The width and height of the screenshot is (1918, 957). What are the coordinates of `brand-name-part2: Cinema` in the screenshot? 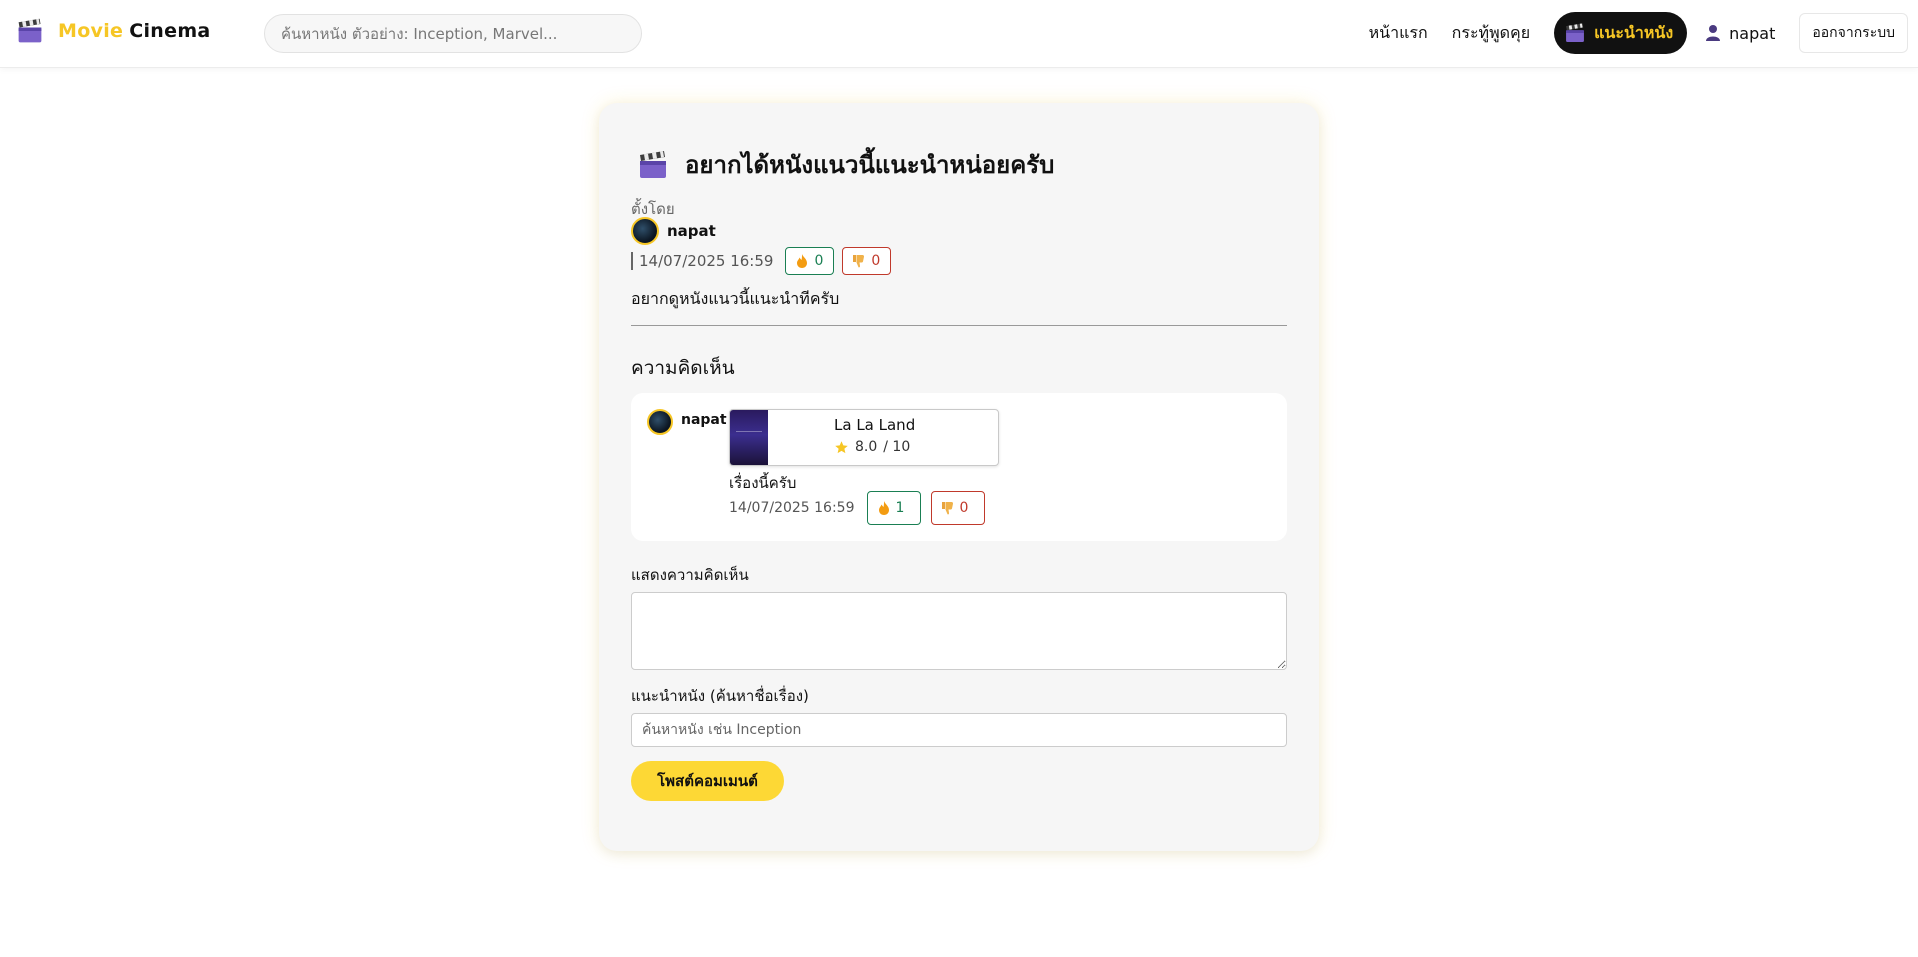 It's located at (170, 31).